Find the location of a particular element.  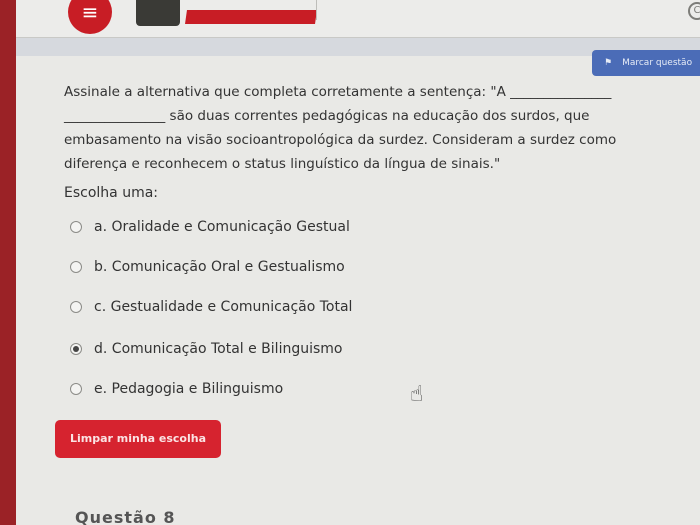

option-d: d. Comunicação Total e Bilinguismo is located at coordinates (206, 349).